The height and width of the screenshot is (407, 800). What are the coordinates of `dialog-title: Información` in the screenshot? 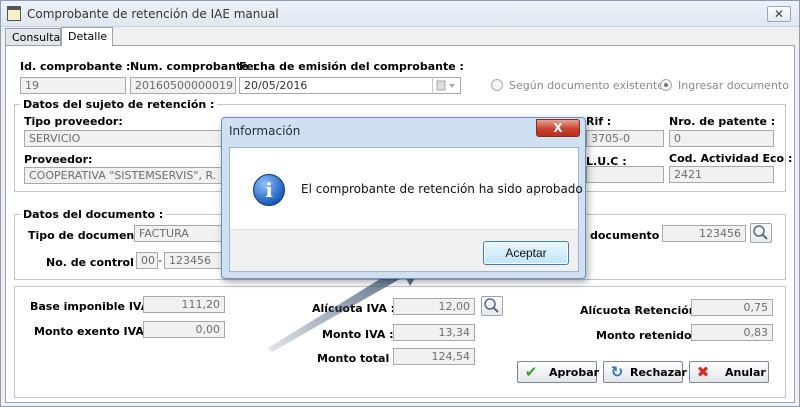 It's located at (265, 131).